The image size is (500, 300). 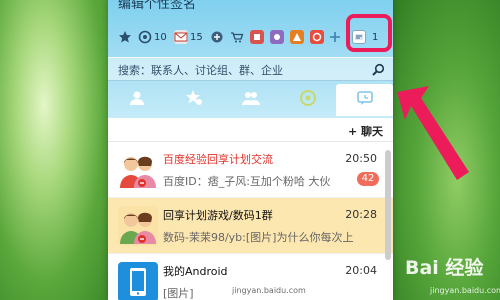 What do you see at coordinates (218, 159) in the screenshot?
I see `conversation-title: 百度经验回享计划交流` at bounding box center [218, 159].